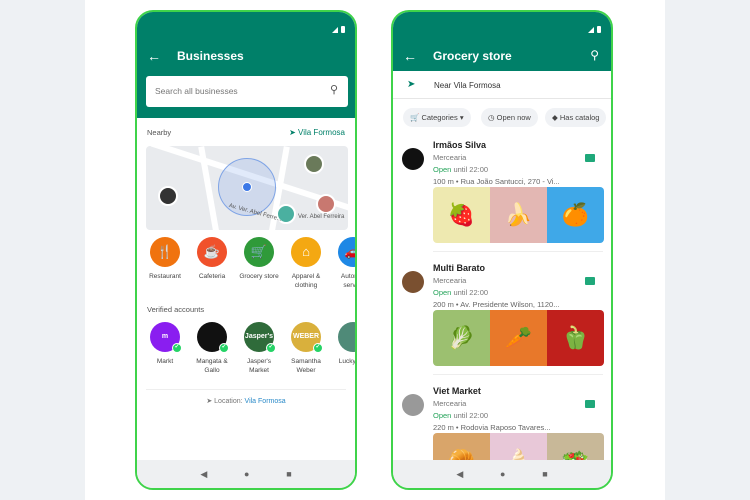 This screenshot has width=750, height=500. I want to click on product-image: 🍓, so click(461, 215).